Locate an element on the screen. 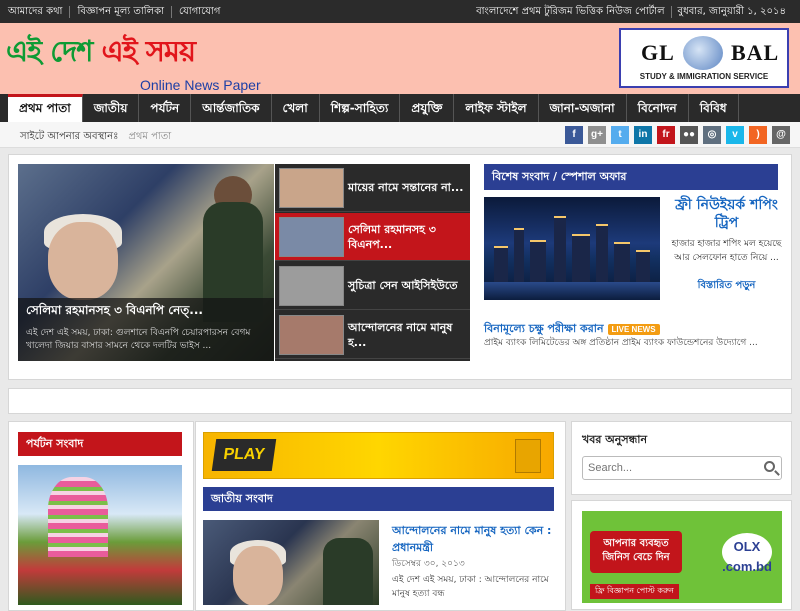 Image resolution: width=800 pixels, height=611 pixels. rss-icon: ) is located at coordinates (758, 135).